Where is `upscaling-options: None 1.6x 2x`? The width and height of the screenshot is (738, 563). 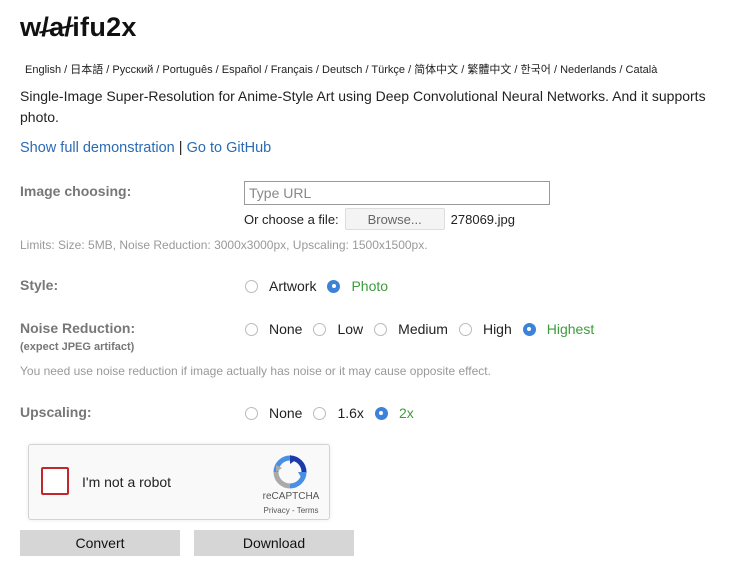
upscaling-options: None 1.6x 2x is located at coordinates (335, 413).